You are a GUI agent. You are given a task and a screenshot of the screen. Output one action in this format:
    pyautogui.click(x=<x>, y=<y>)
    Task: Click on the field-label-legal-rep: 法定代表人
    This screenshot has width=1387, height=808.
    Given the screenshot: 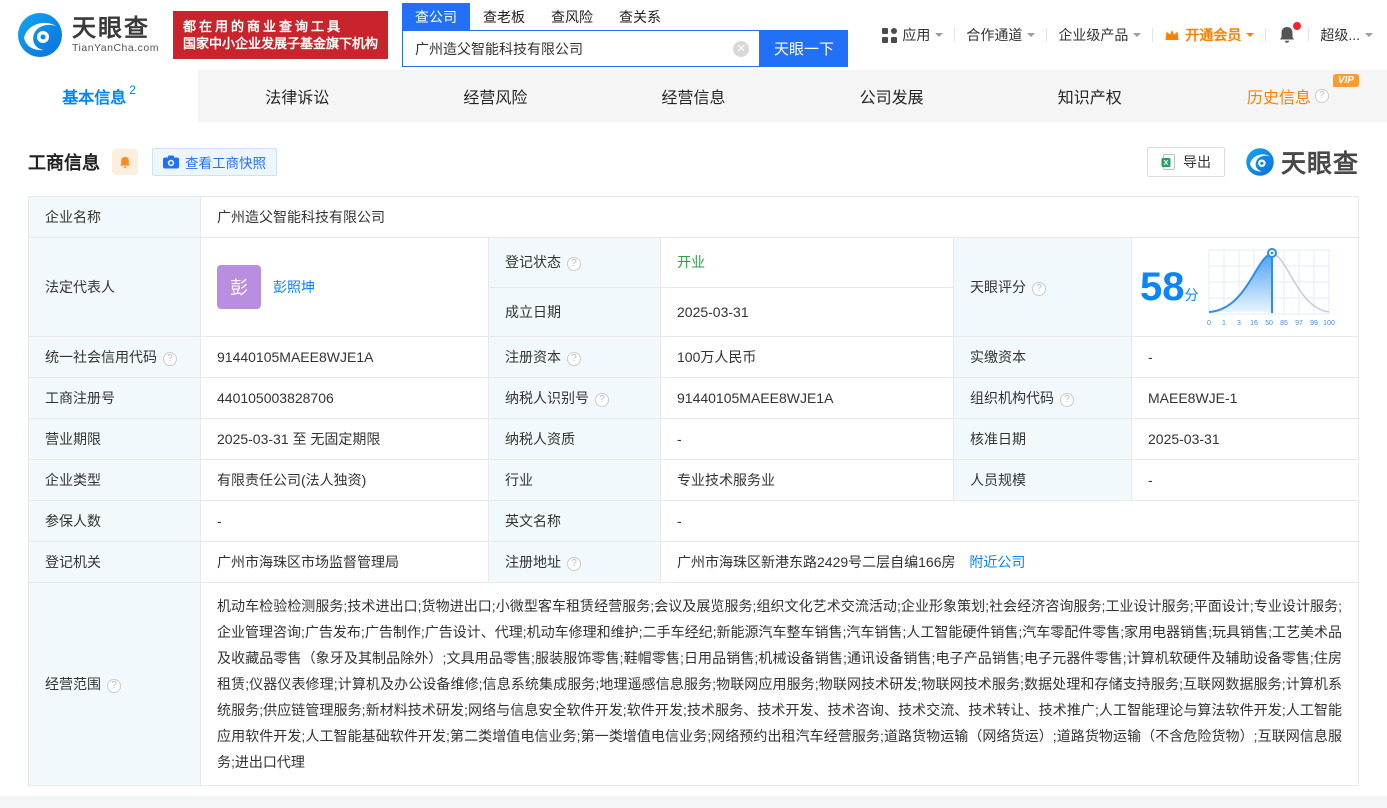 What is the action you would take?
    pyautogui.click(x=114, y=287)
    